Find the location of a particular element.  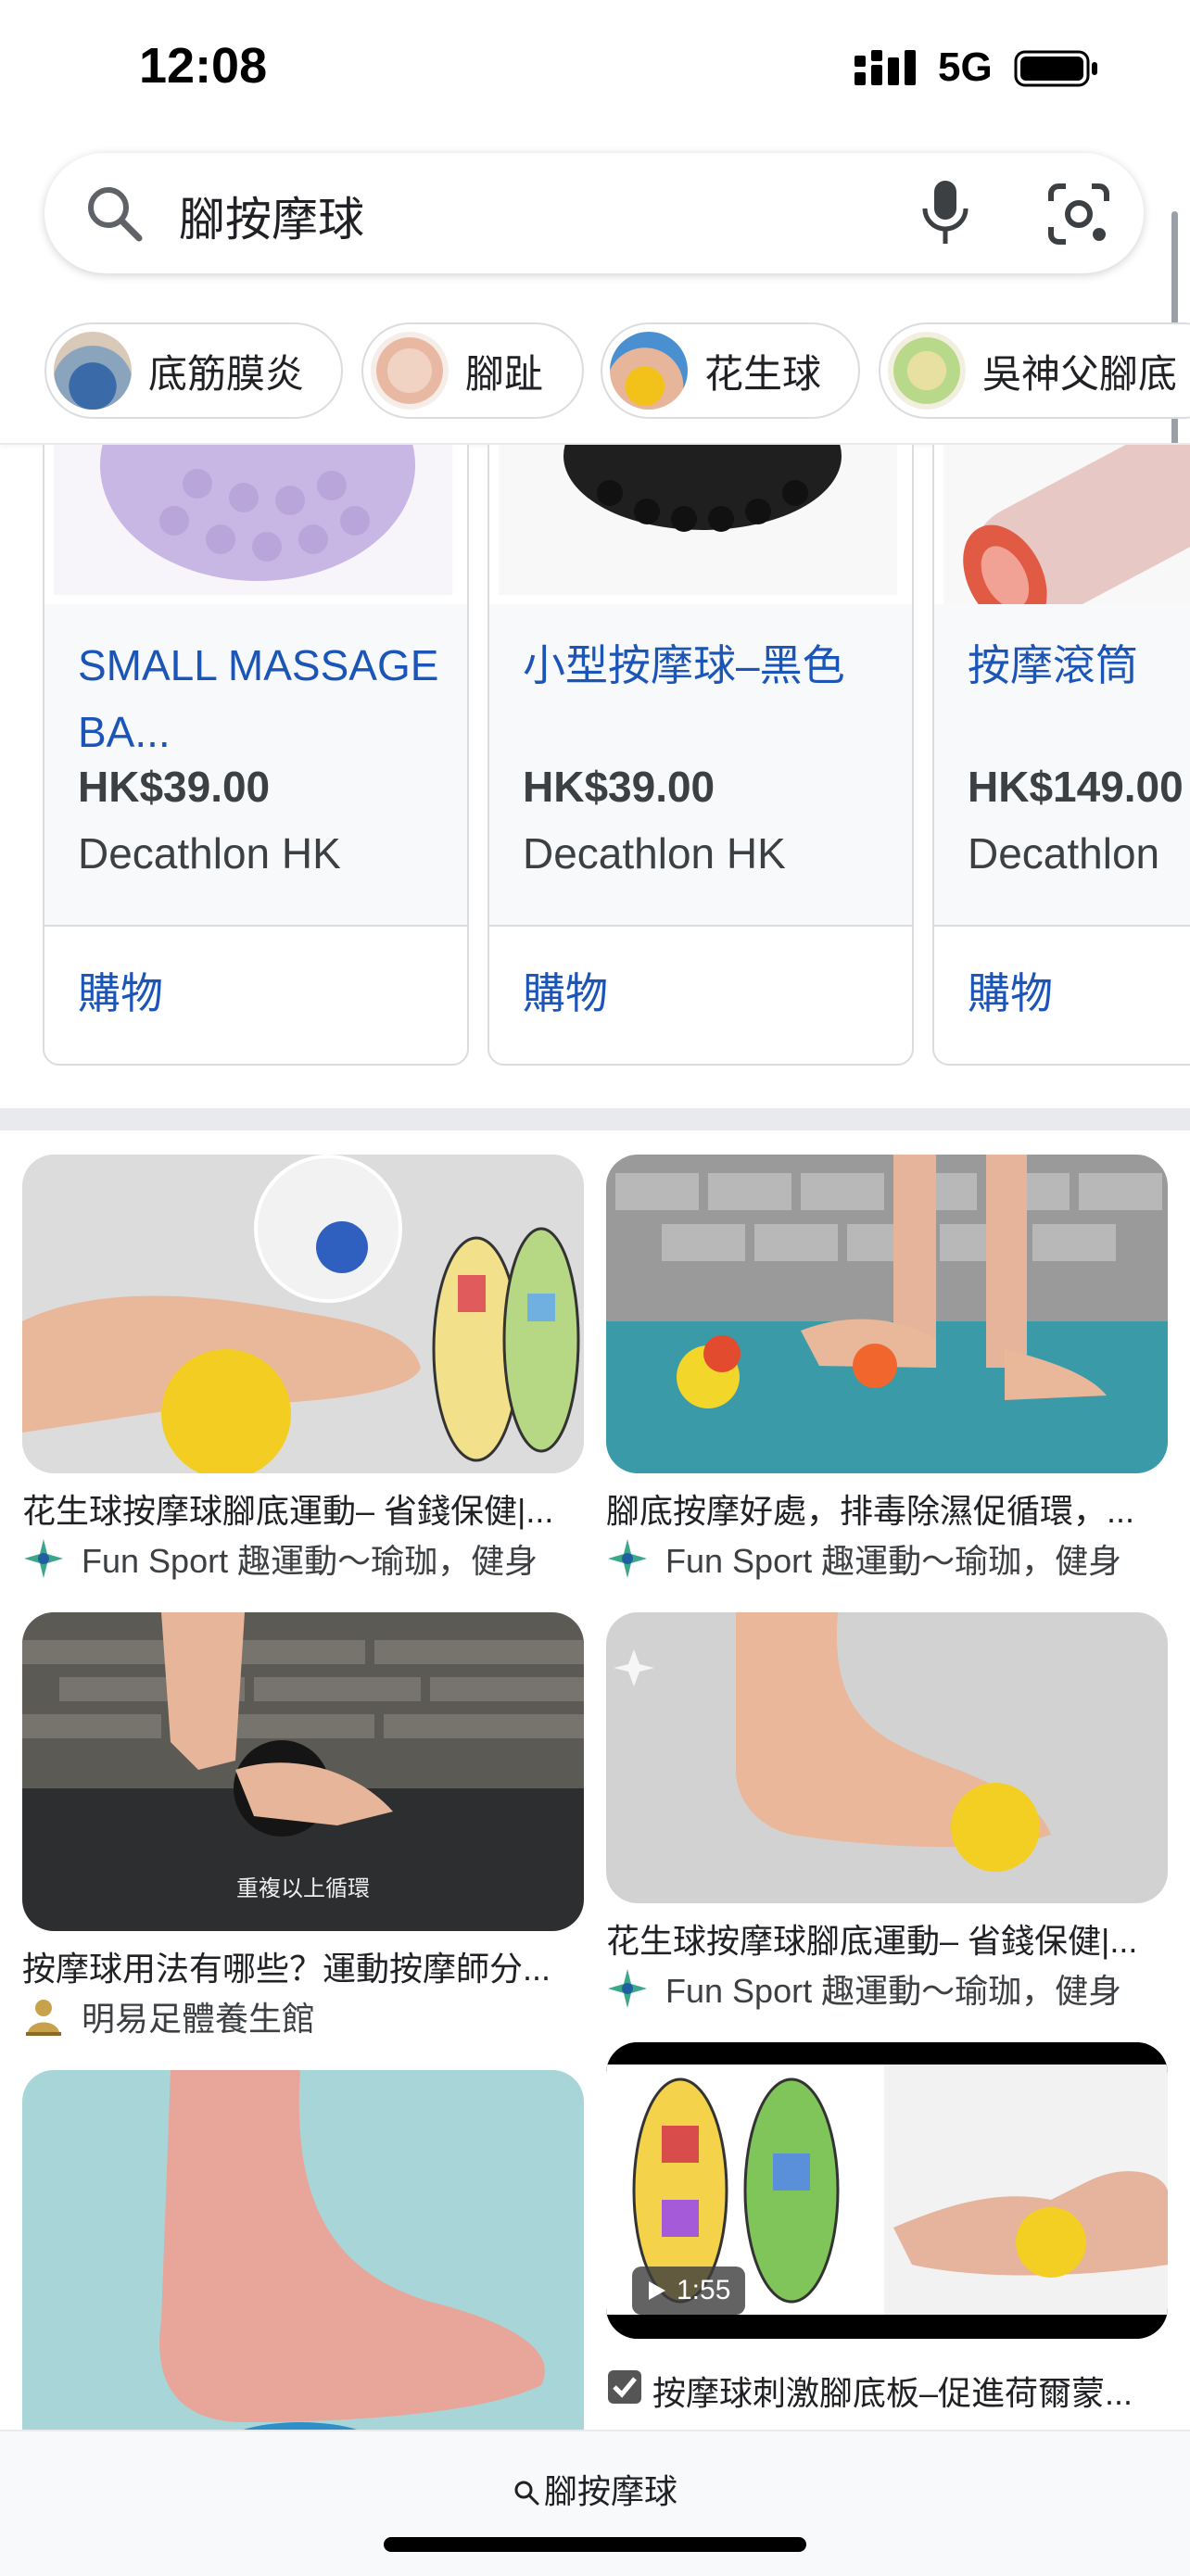

product-title: 小型按摩球–黑色 is located at coordinates (703, 665).